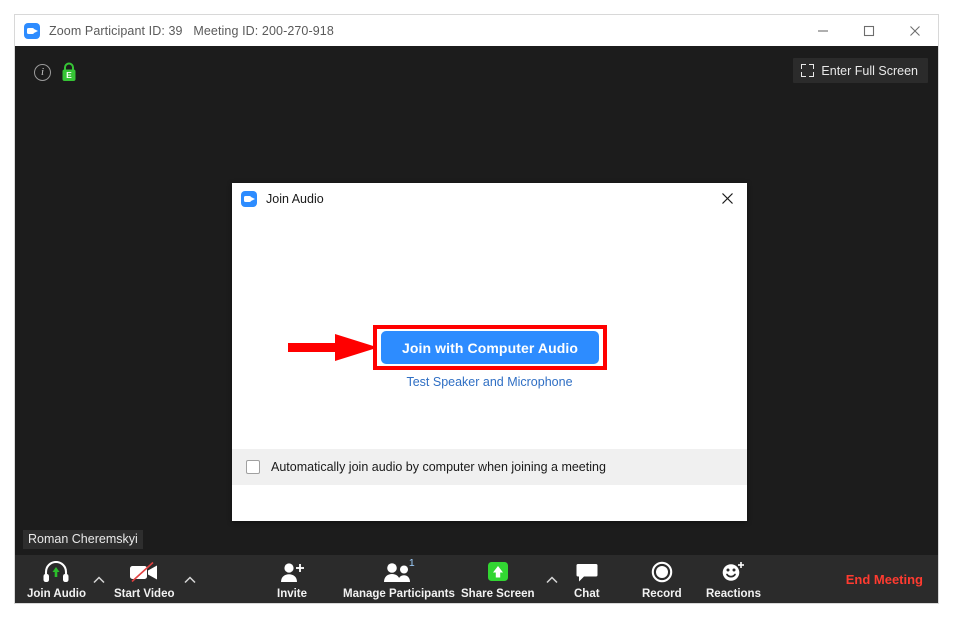 The image size is (955, 618). I want to click on dialog-title-bar: Join Audio, so click(489, 198).